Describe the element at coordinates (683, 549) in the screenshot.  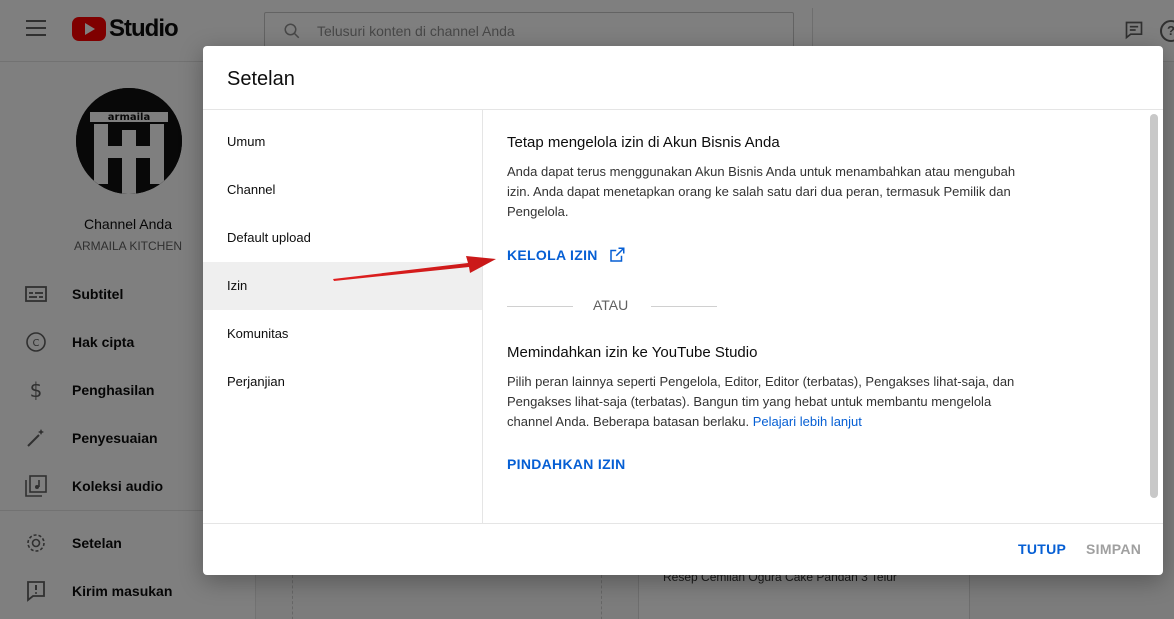
I see `dialog-footer: TUTUP SIMPAN` at that location.